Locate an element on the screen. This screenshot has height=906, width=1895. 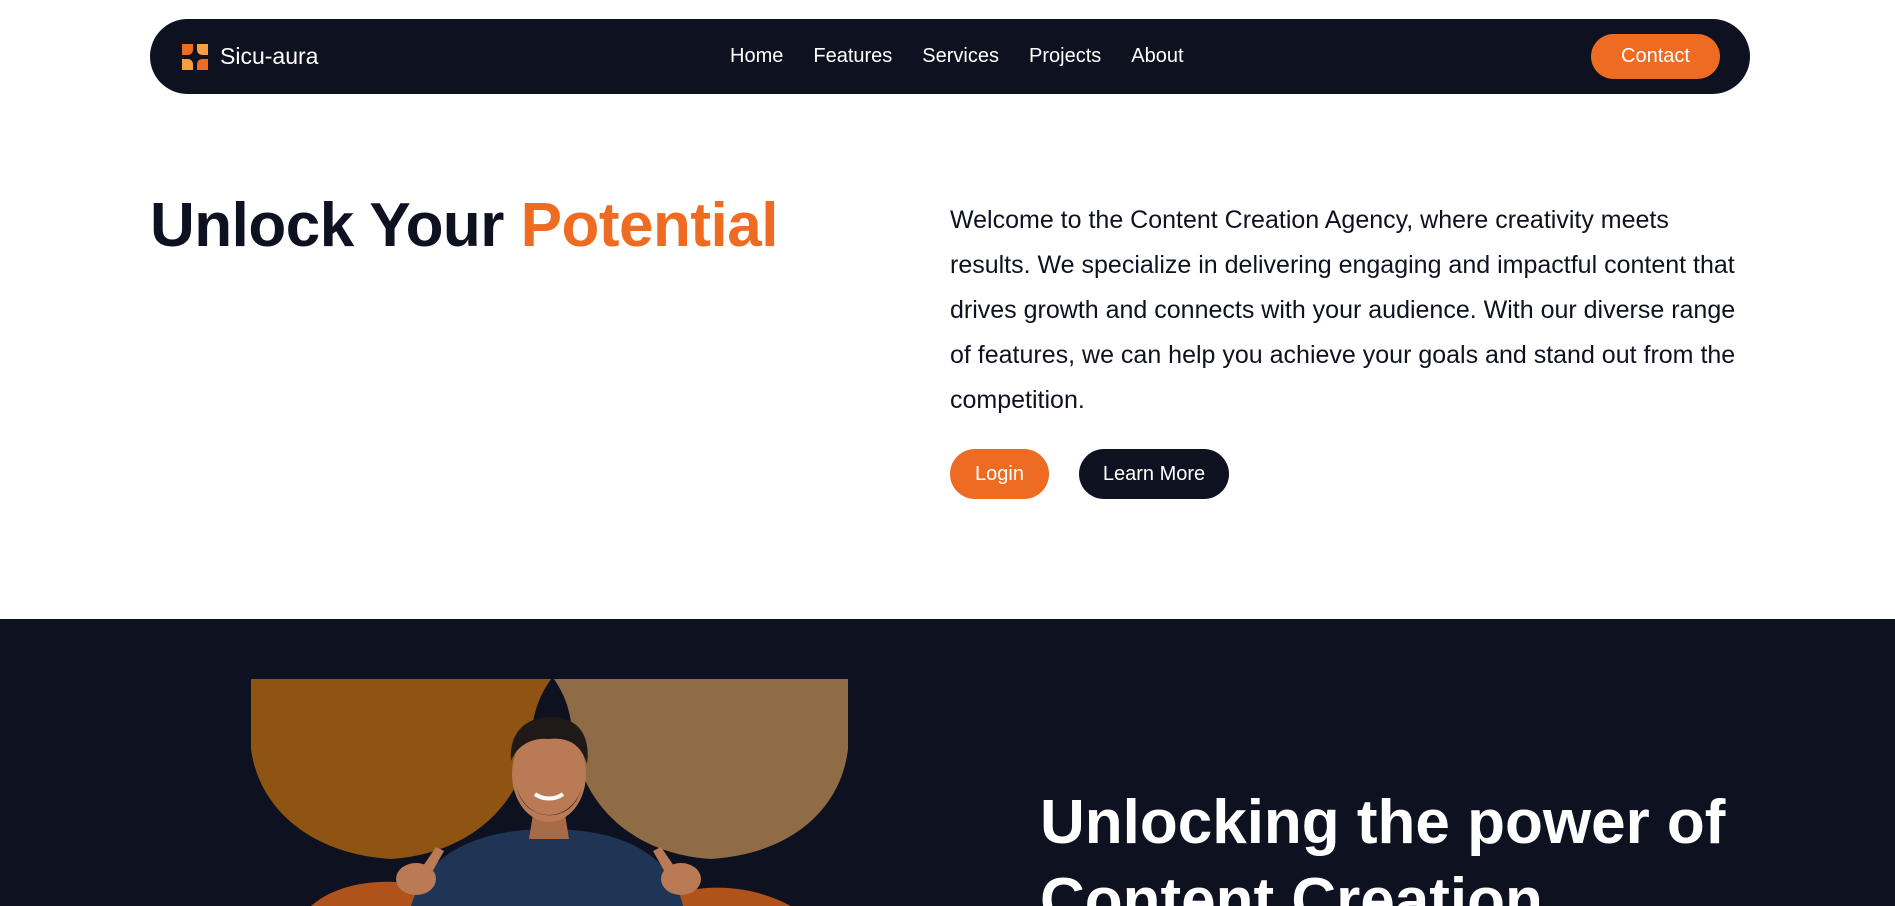
section-title: Unlocking the power of Content Creation is located at coordinates (1383, 847).